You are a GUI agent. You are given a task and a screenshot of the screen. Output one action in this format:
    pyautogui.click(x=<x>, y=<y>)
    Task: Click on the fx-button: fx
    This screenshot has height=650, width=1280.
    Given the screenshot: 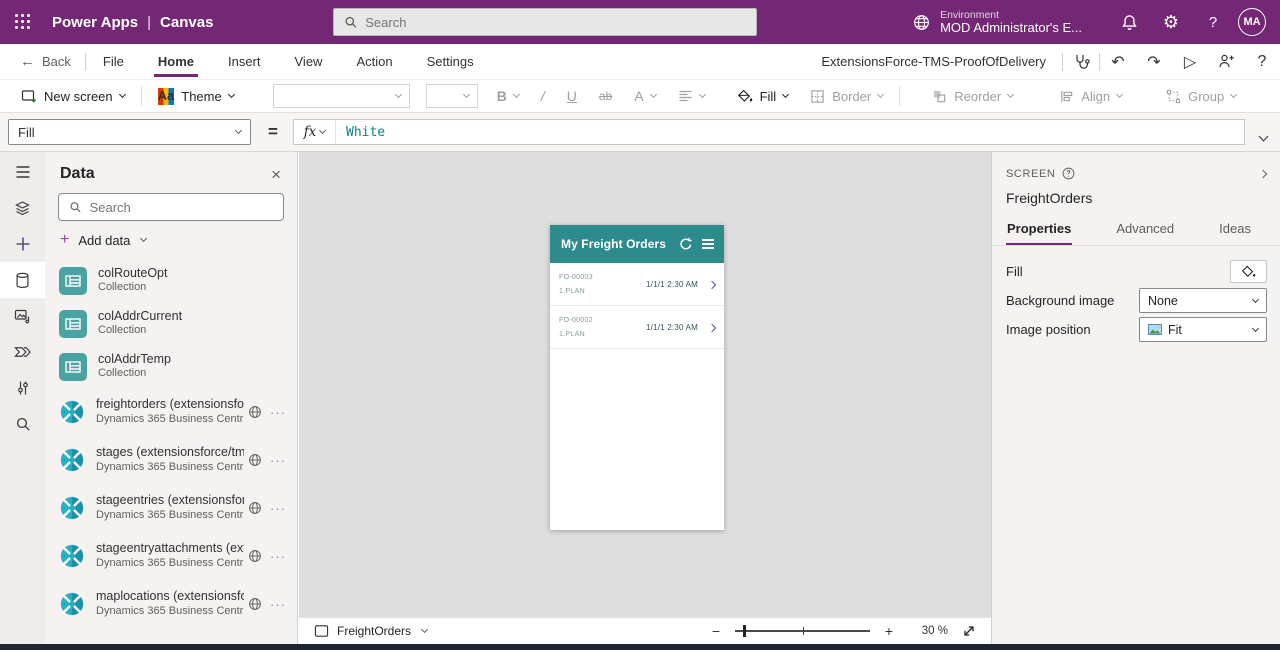 What is the action you would take?
    pyautogui.click(x=315, y=132)
    